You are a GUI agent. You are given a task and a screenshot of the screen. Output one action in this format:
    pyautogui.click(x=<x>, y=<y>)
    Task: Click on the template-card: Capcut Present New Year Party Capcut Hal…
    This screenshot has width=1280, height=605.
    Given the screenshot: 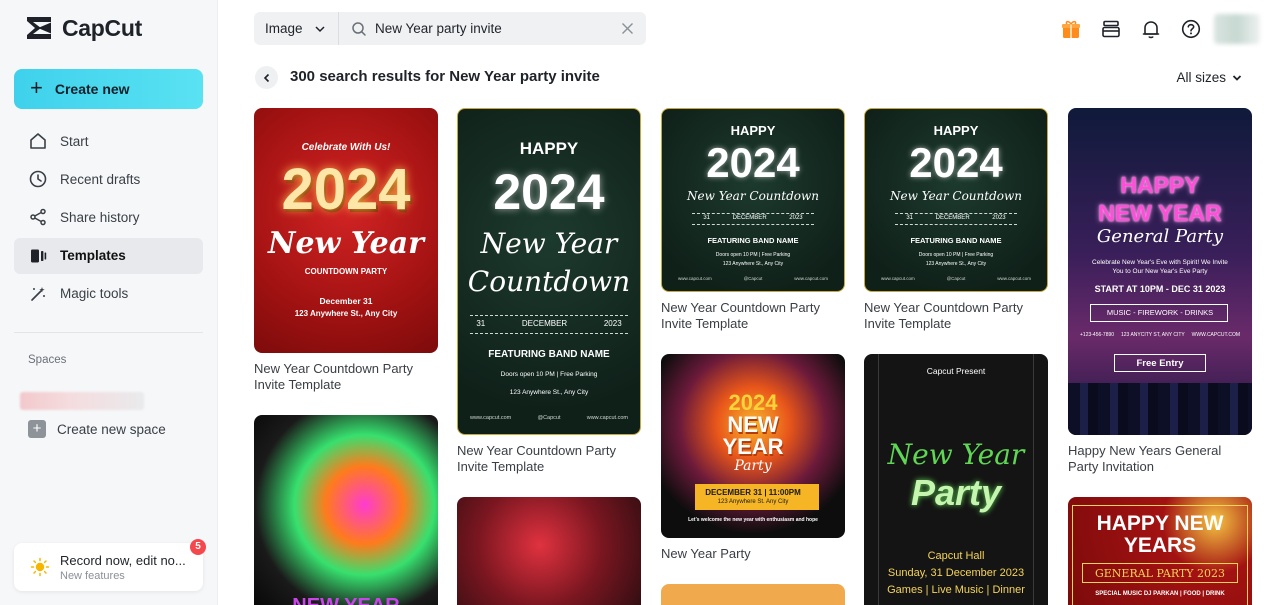 What is the action you would take?
    pyautogui.click(x=956, y=479)
    